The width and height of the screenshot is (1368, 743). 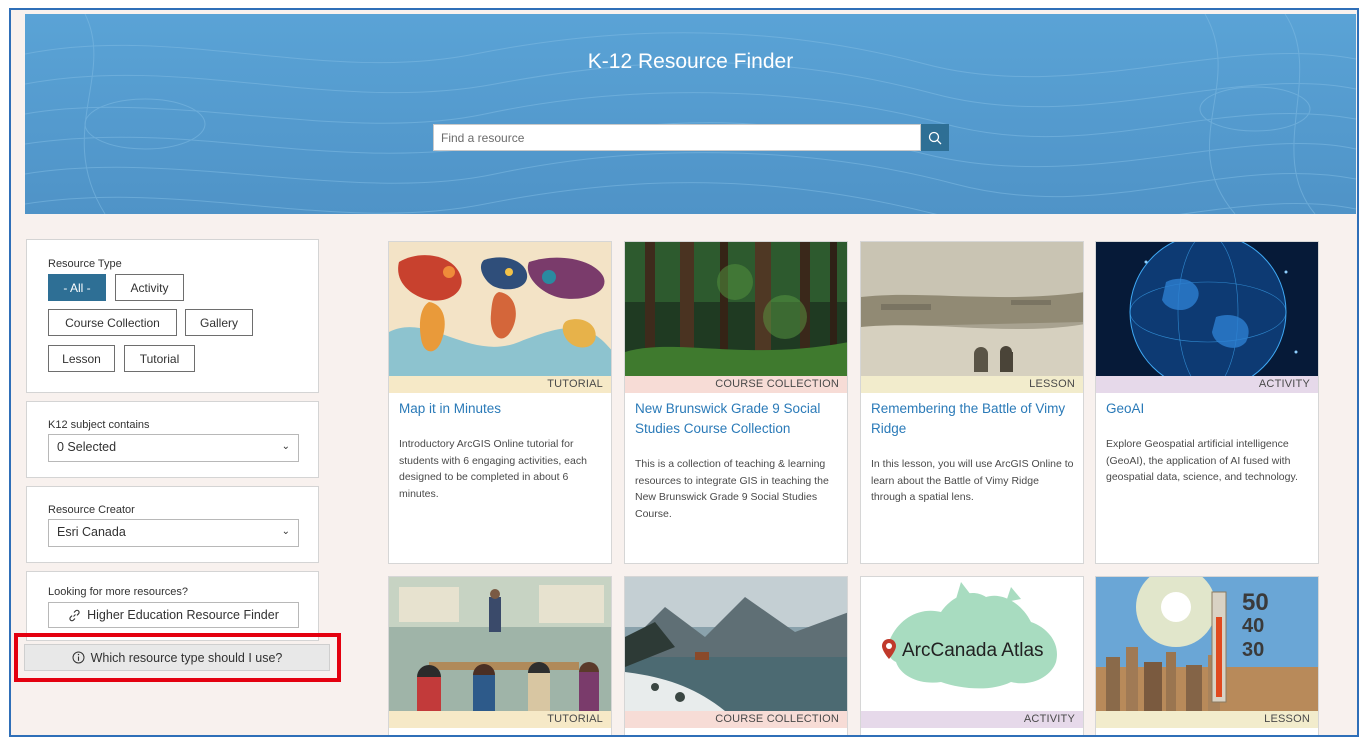 What do you see at coordinates (177, 657) in the screenshot?
I see `help-button-highlight` at bounding box center [177, 657].